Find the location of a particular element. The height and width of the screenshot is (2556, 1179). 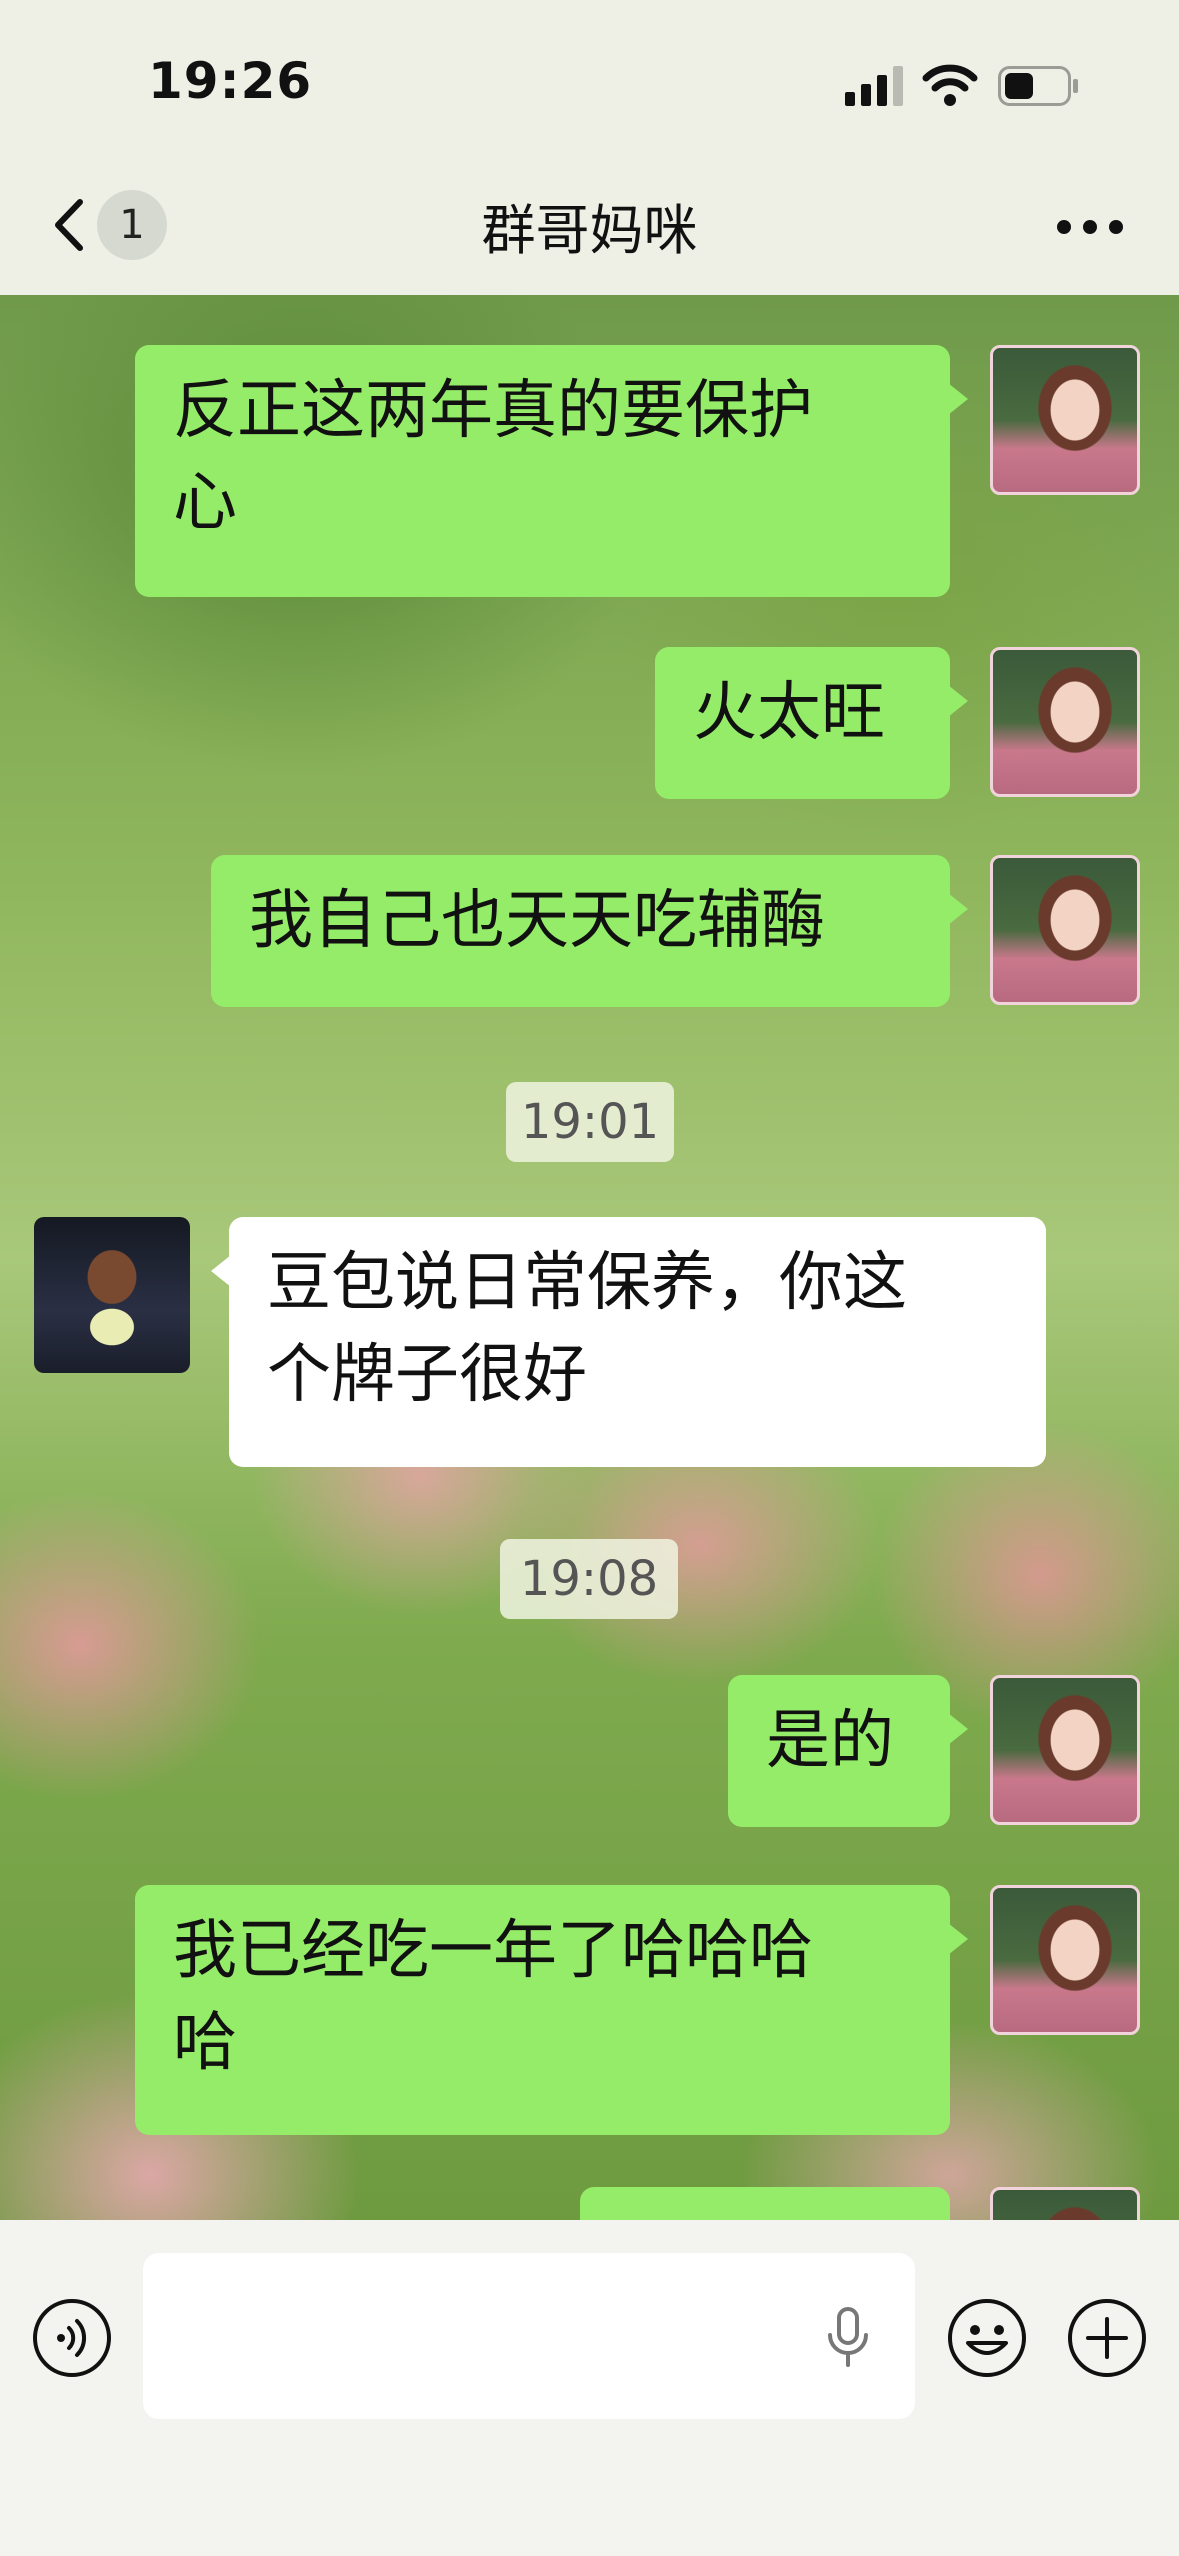

message-line: 心 is located at coordinates (205, 503).